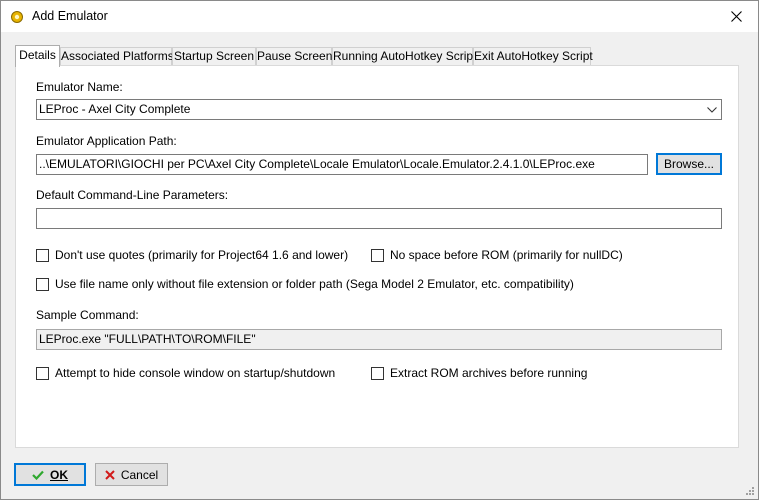 Image resolution: width=759 pixels, height=500 pixels. I want to click on close-icon, so click(736, 16).